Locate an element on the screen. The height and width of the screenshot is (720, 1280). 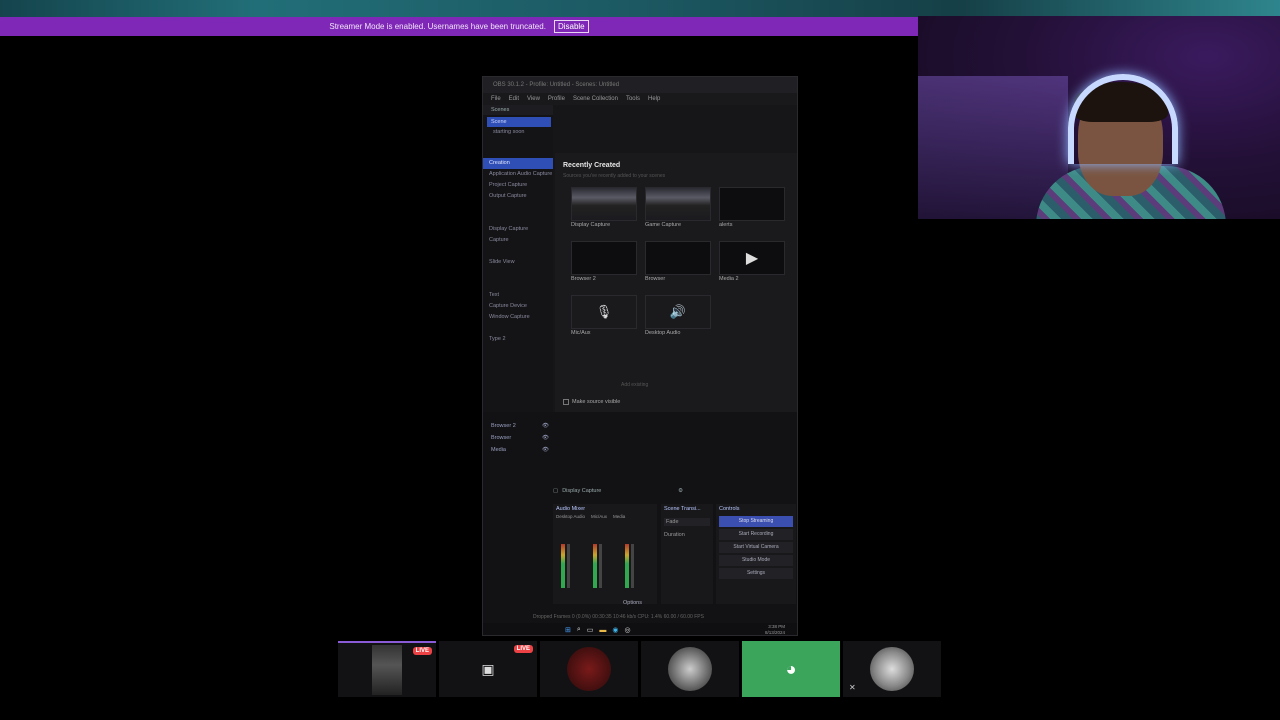
webcam-feed is located at coordinates (1099, 117).